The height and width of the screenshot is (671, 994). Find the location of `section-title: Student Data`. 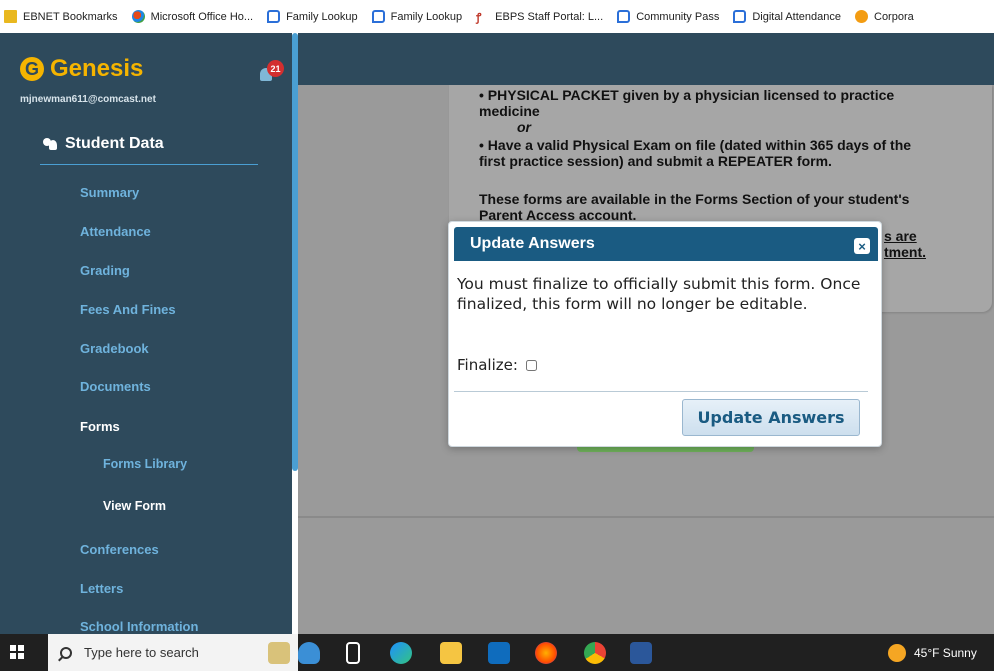

section-title: Student Data is located at coordinates (103, 144).